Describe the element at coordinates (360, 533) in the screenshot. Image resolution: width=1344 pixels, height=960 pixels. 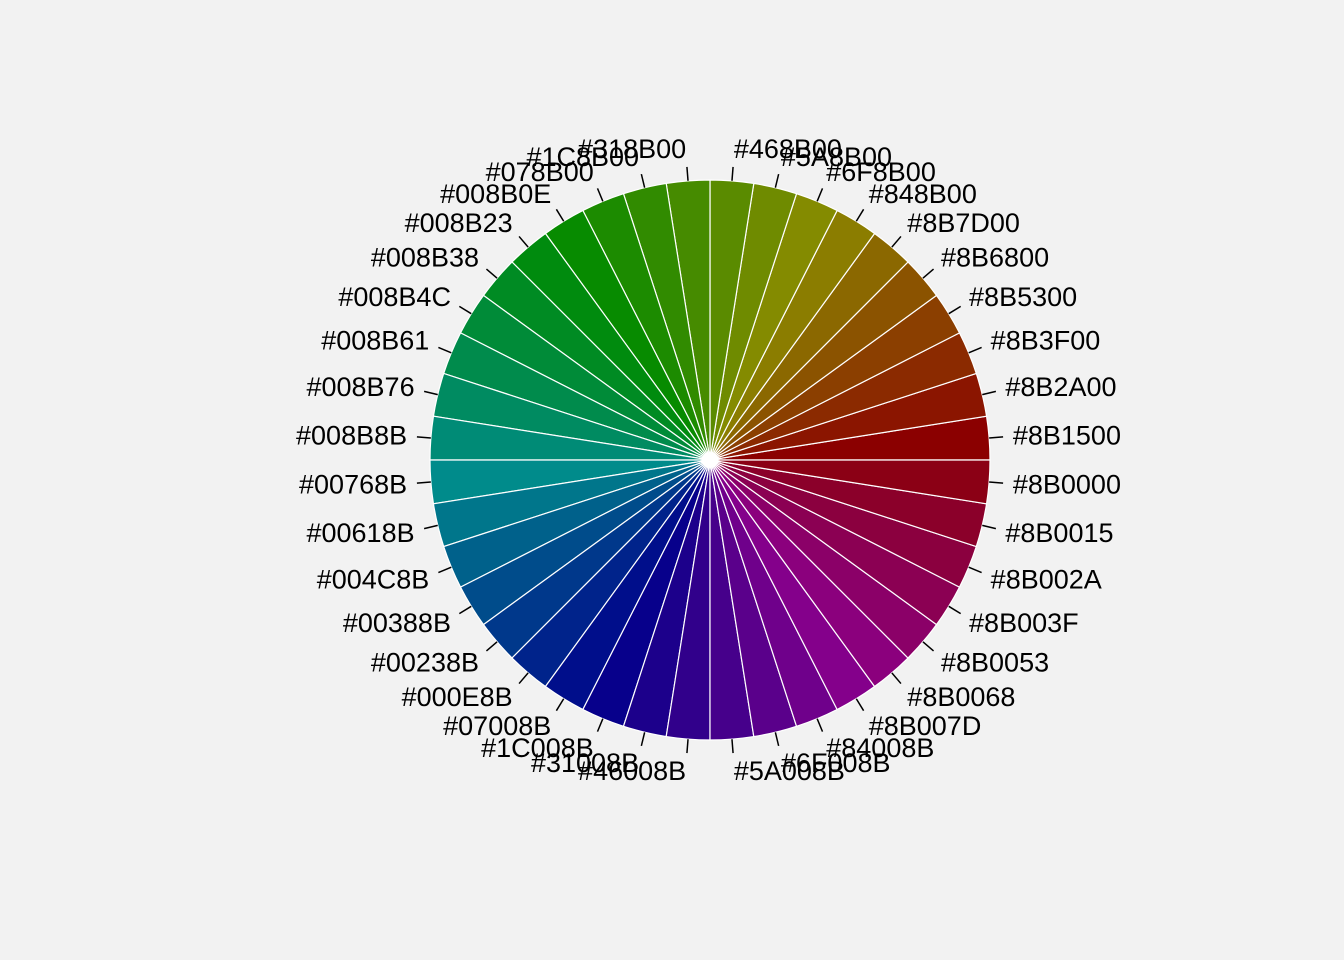
I see `slice-label: #00618B` at that location.